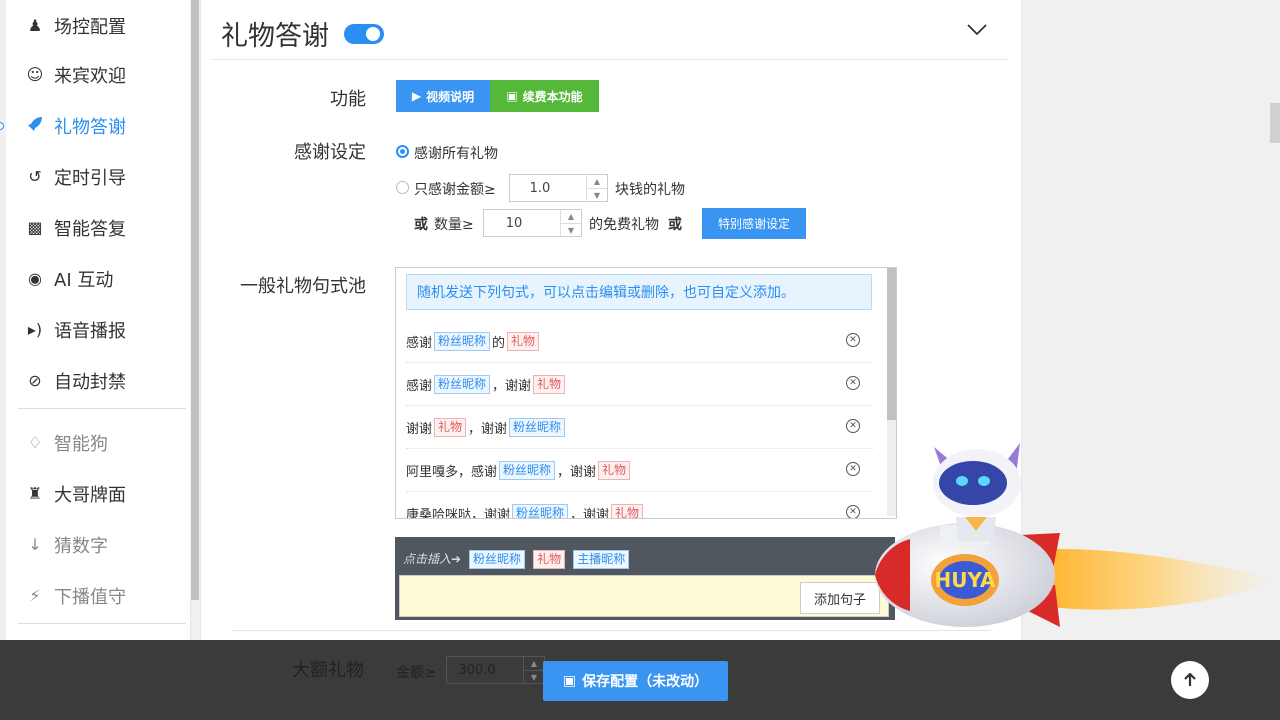 Image resolution: width=1280 pixels, height=720 pixels. What do you see at coordinates (419, 429) in the screenshot?
I see `phrase-text: 谢谢` at bounding box center [419, 429].